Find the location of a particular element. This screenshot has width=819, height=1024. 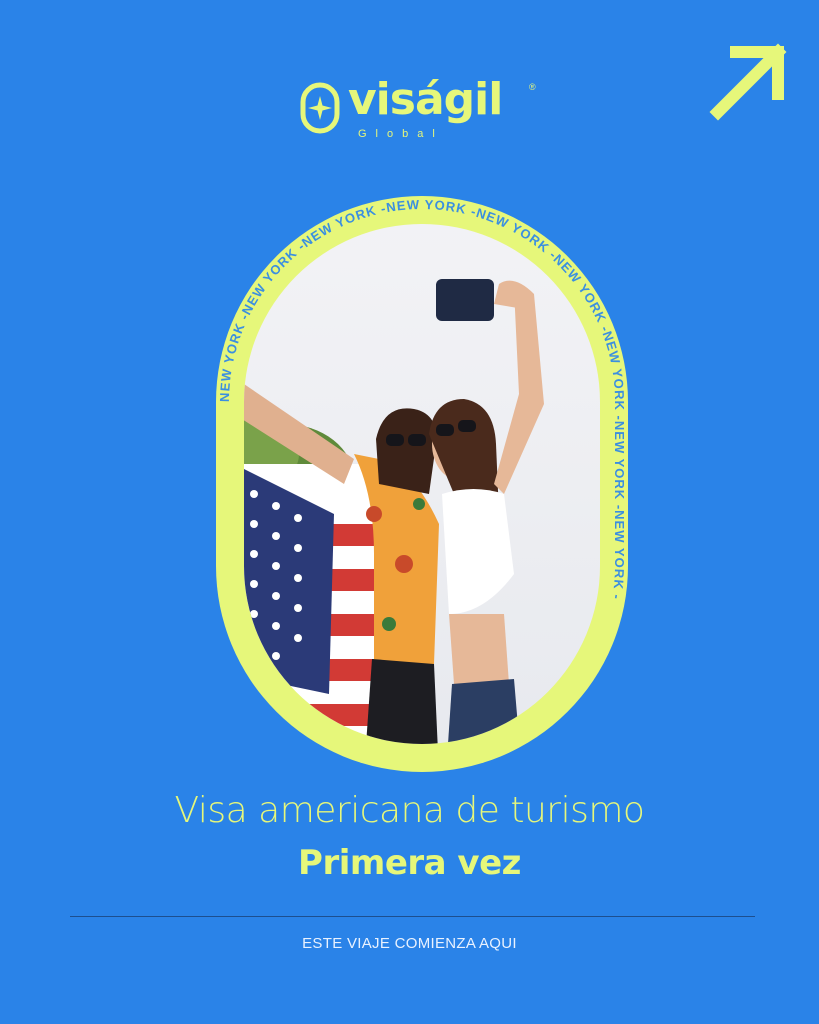

registered-mark: ® is located at coordinates (532, 87).